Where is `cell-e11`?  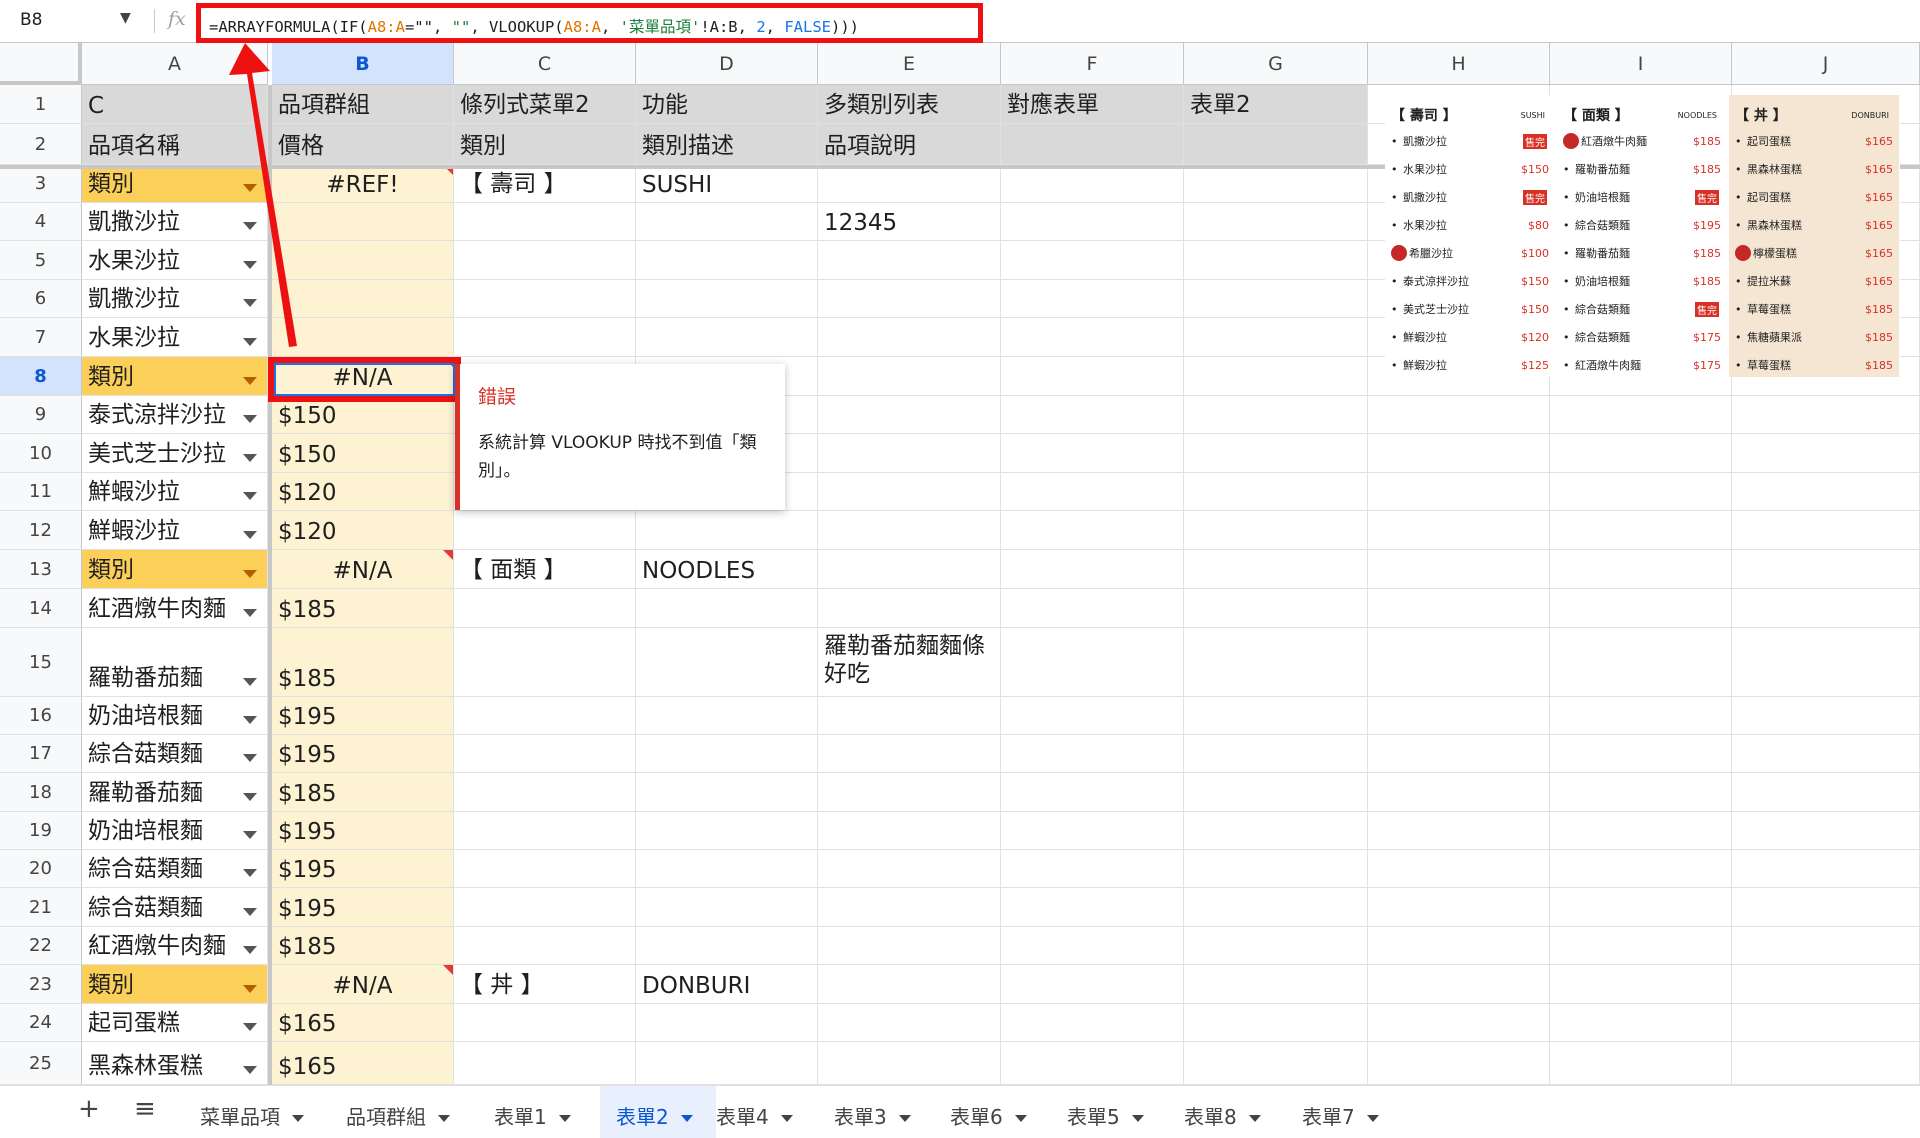
cell-e11 is located at coordinates (909, 492).